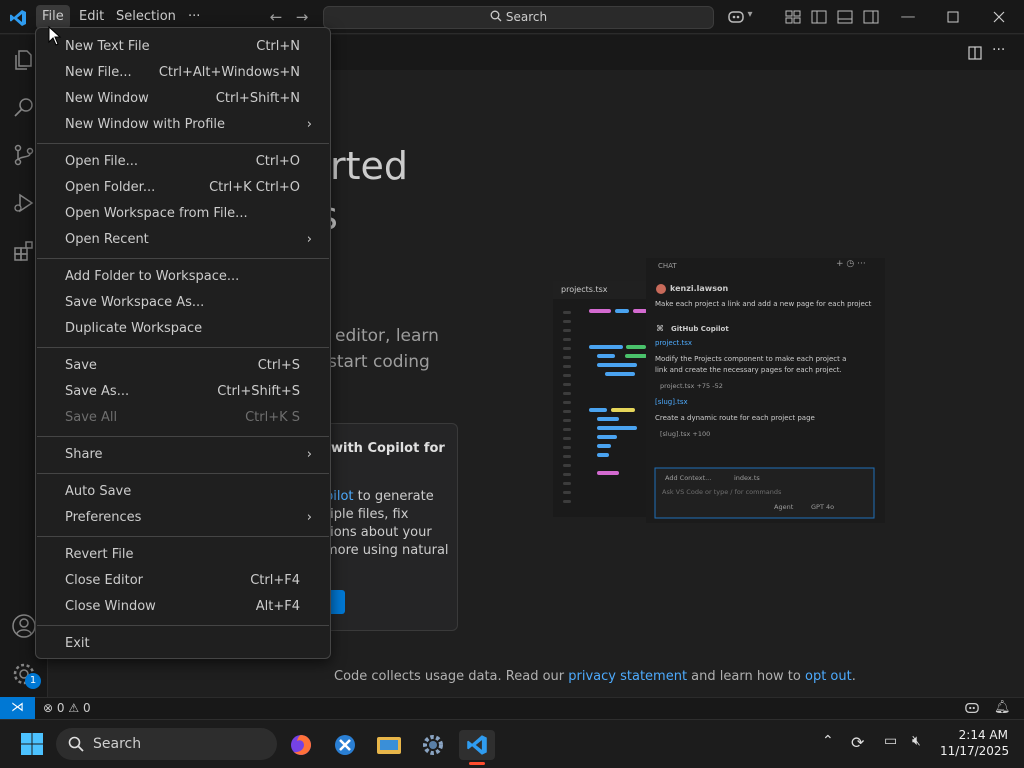 The image size is (1024, 768). Describe the element at coordinates (998, 50) in the screenshot. I see `more-actions-icon: ···` at that location.